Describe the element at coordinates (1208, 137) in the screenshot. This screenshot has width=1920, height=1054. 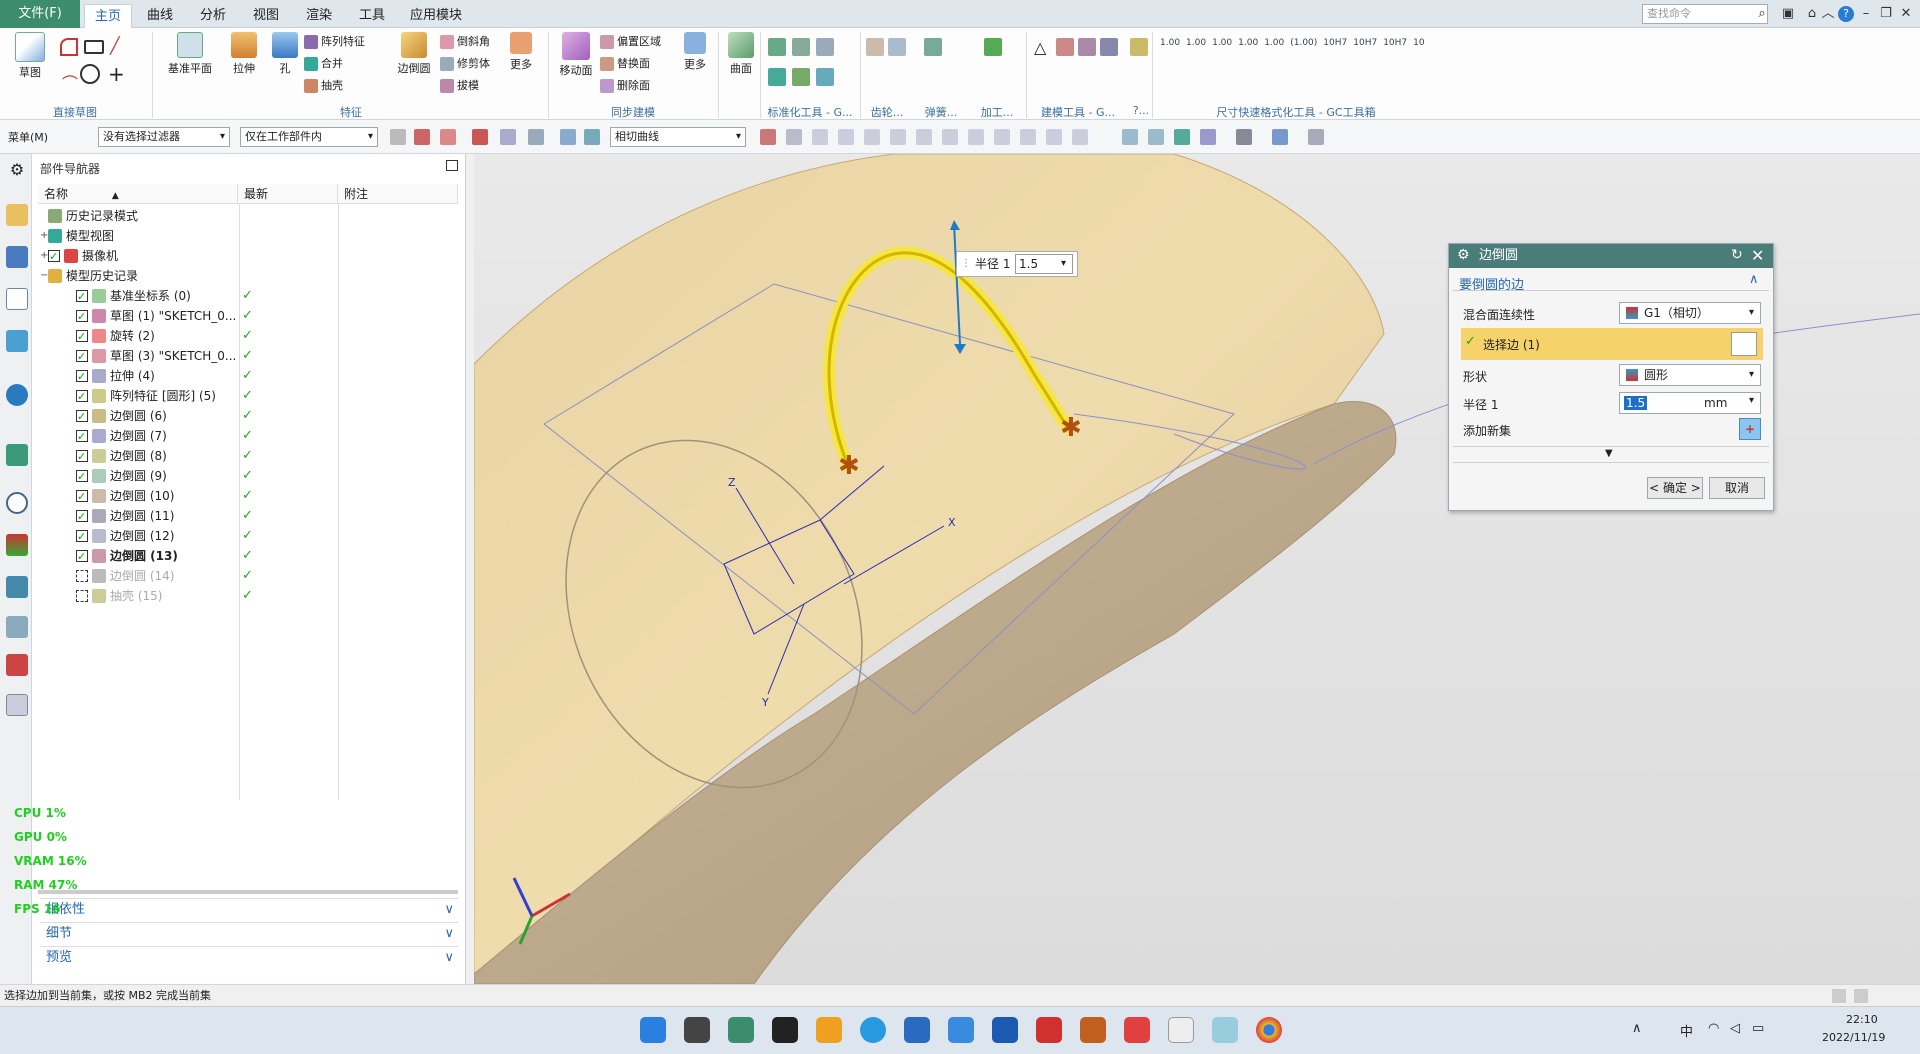
I see `orient-view-icon` at that location.